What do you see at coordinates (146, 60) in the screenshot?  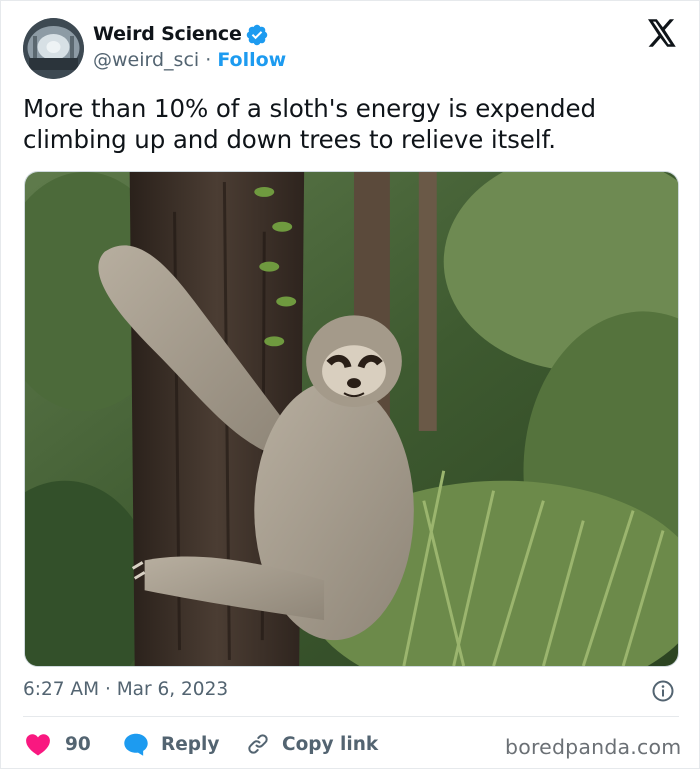 I see `author-handle: @weird_sci` at bounding box center [146, 60].